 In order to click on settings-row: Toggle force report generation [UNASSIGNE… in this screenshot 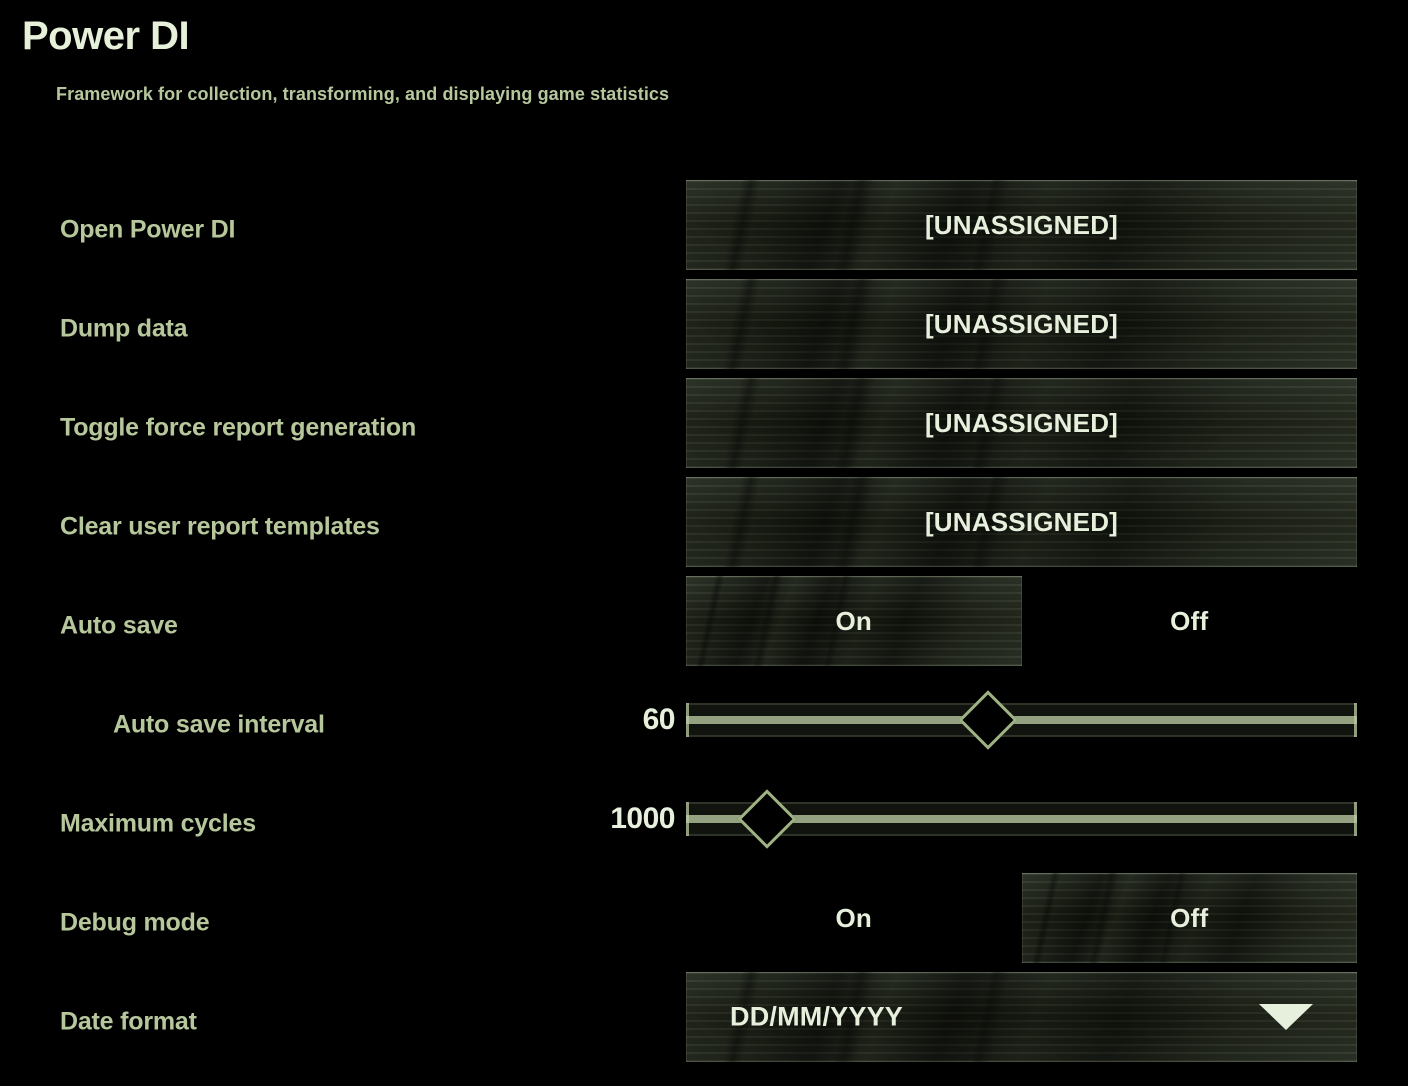, I will do `click(704, 427)`.